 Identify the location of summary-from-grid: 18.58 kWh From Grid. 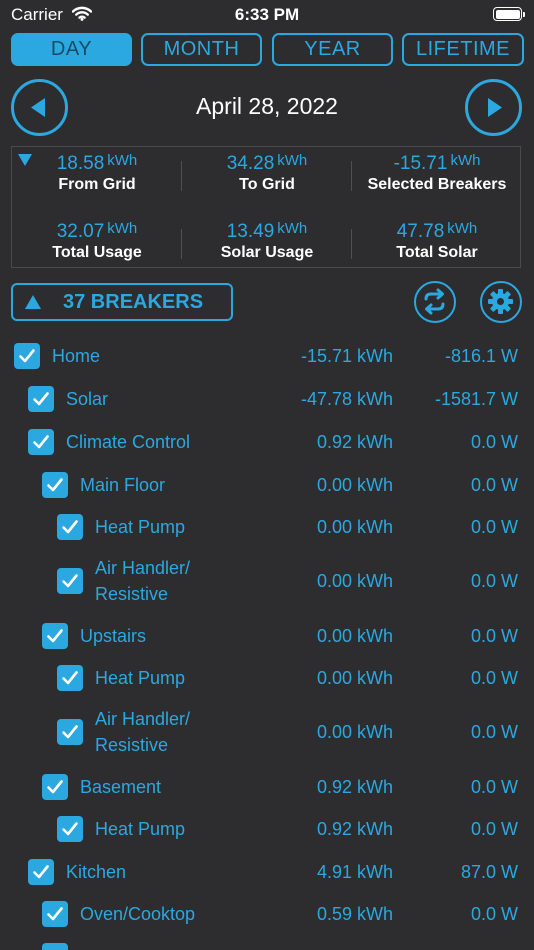
(97, 173).